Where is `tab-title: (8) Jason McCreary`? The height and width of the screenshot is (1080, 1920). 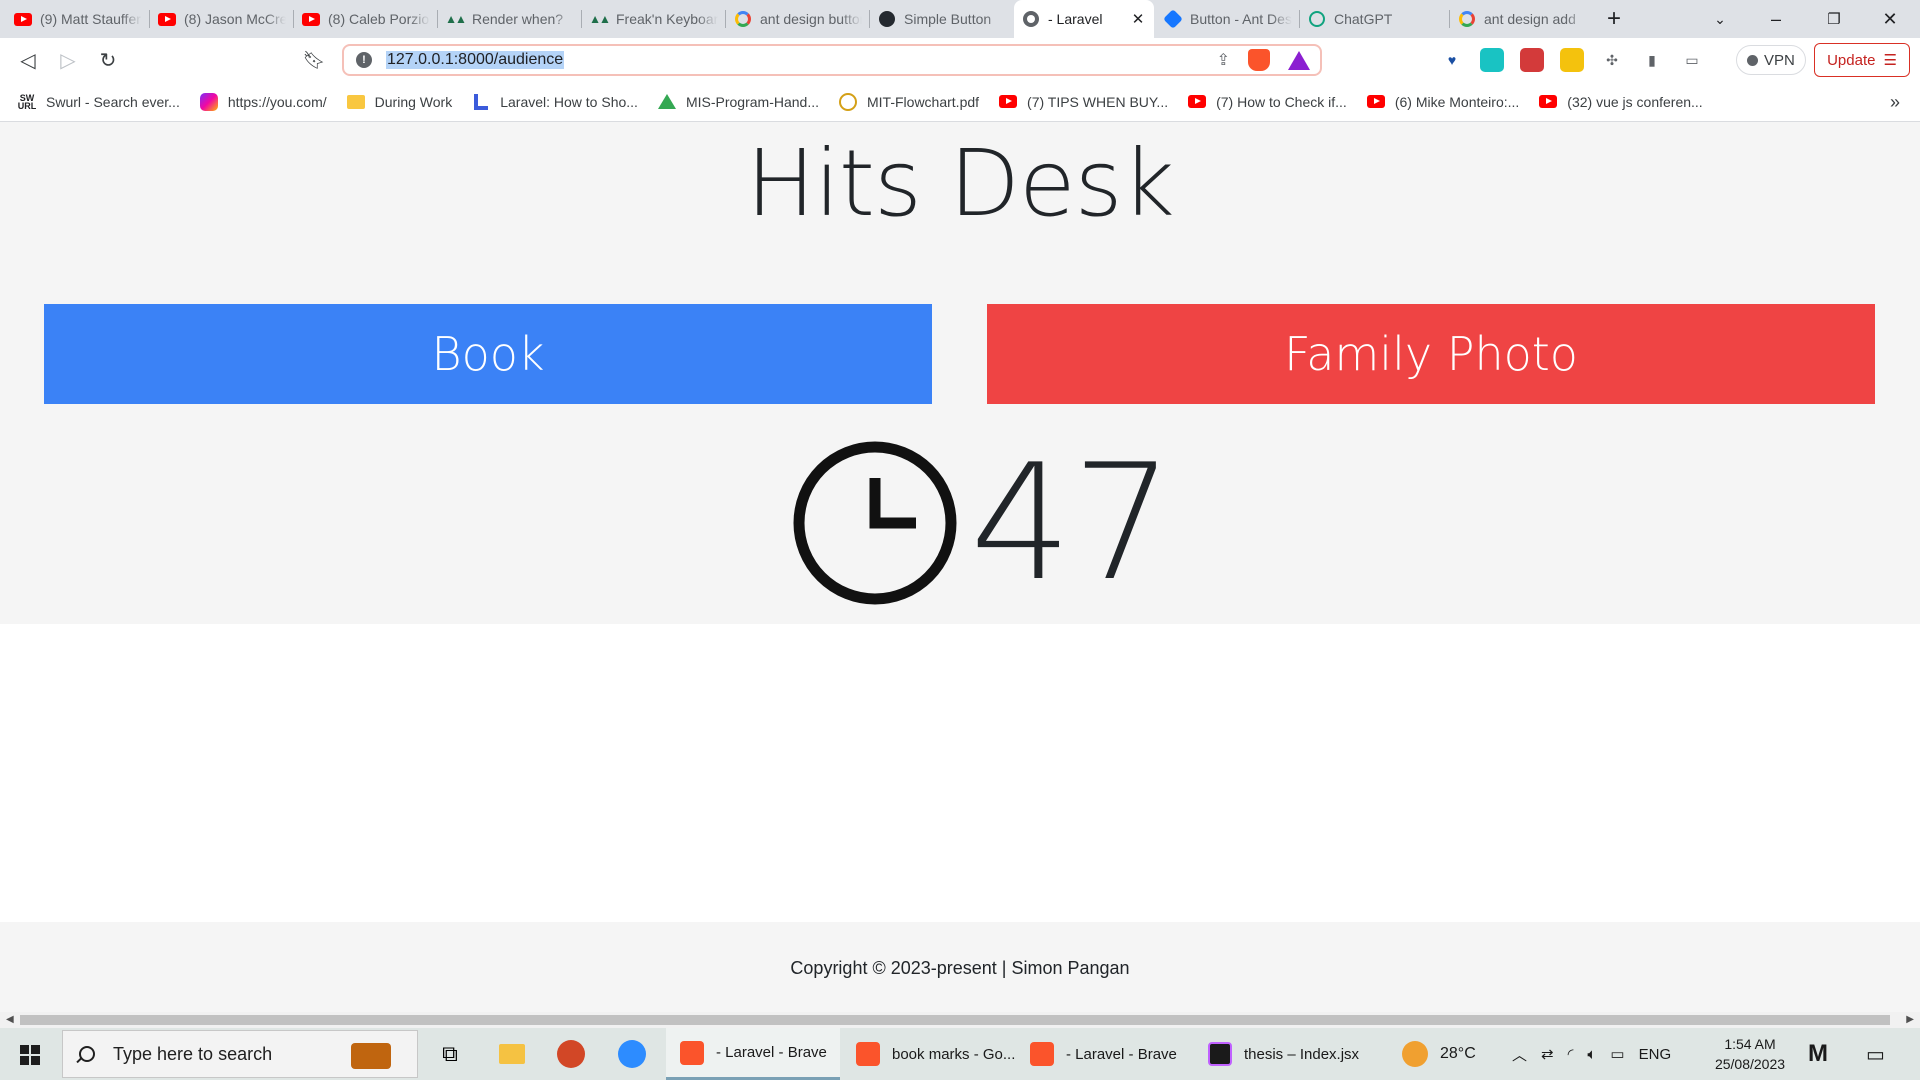 tab-title: (8) Jason McCreary is located at coordinates (235, 19).